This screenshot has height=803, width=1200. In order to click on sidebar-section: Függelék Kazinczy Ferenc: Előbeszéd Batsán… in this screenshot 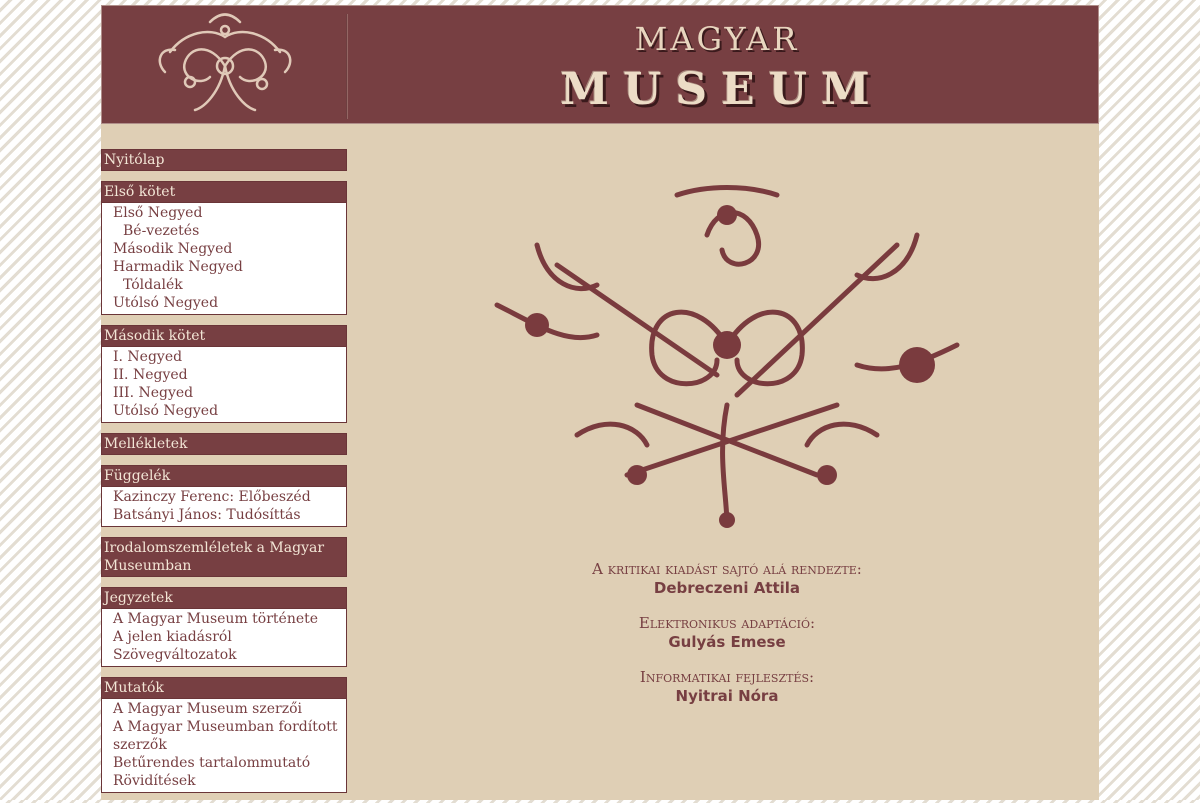, I will do `click(224, 496)`.